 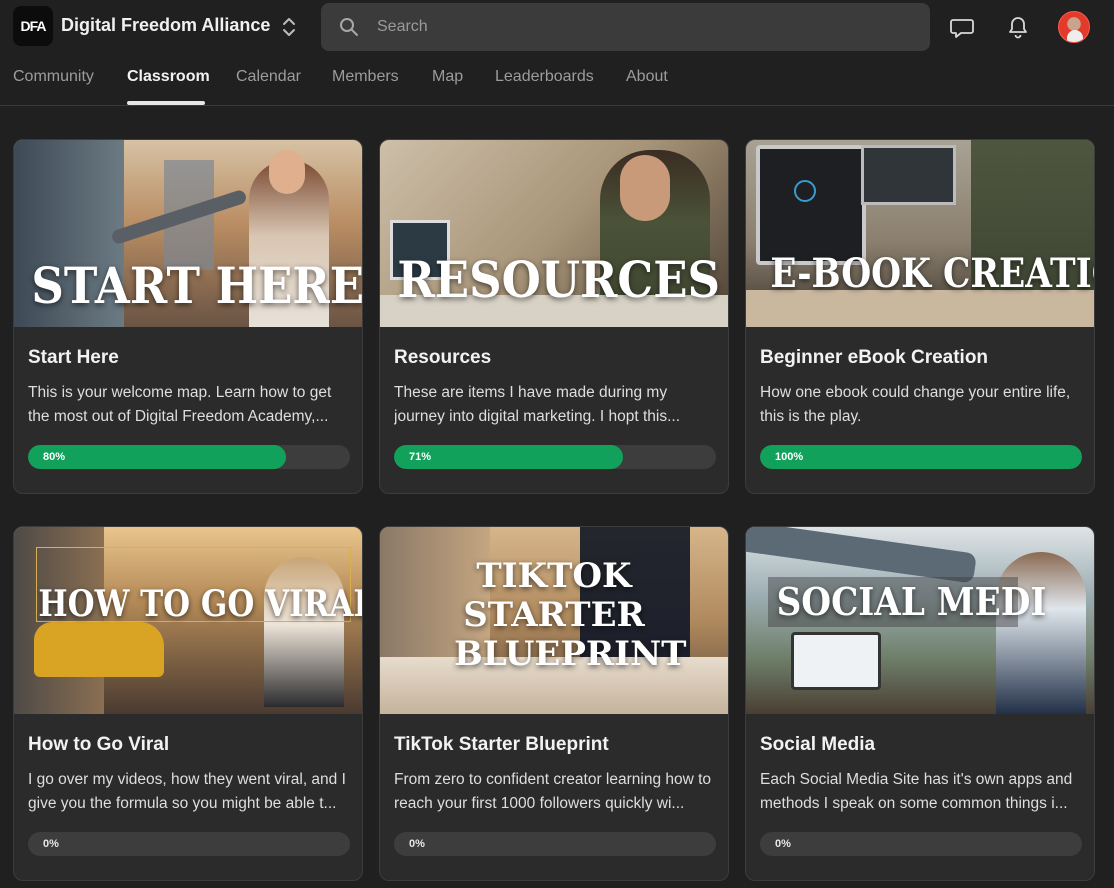 What do you see at coordinates (874, 357) in the screenshot?
I see `course-title: Beginner eBook Creation` at bounding box center [874, 357].